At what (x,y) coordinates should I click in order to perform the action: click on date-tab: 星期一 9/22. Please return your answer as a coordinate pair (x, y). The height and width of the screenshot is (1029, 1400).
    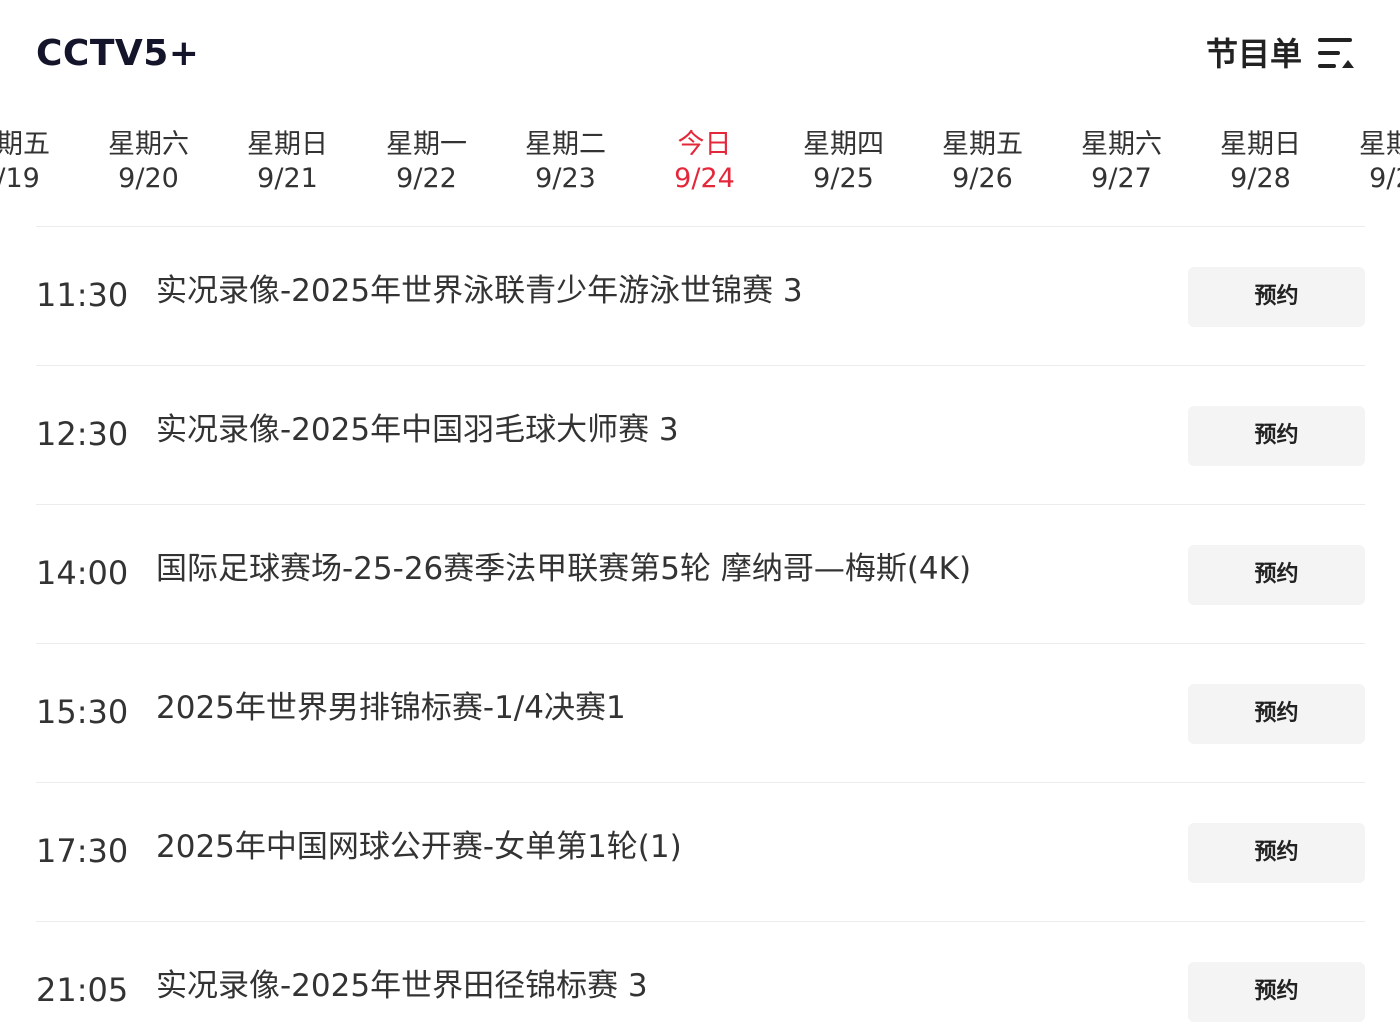
    Looking at the image, I should click on (426, 164).